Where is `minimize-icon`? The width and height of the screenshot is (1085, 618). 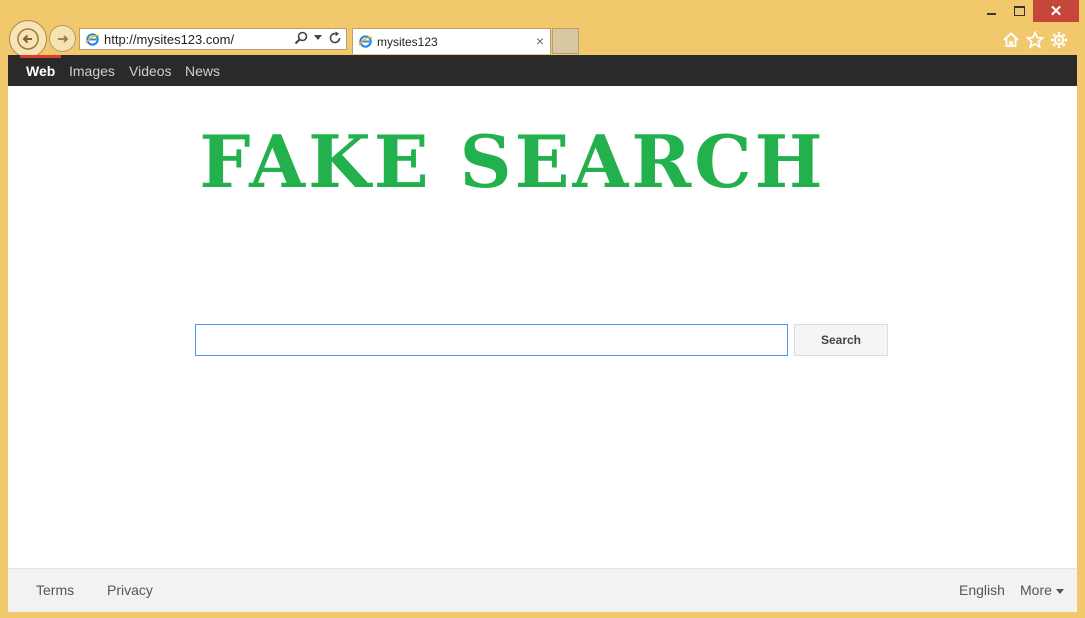 minimize-icon is located at coordinates (991, 14).